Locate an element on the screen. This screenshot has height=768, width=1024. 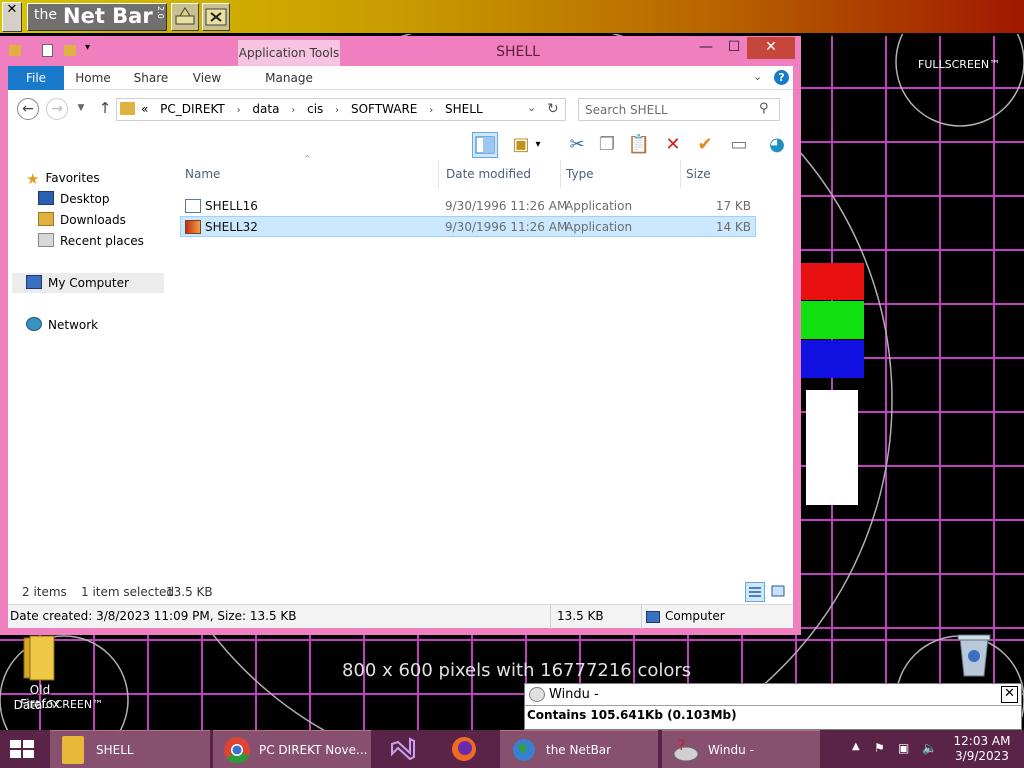
paste-icon: 📋 is located at coordinates (639, 145).